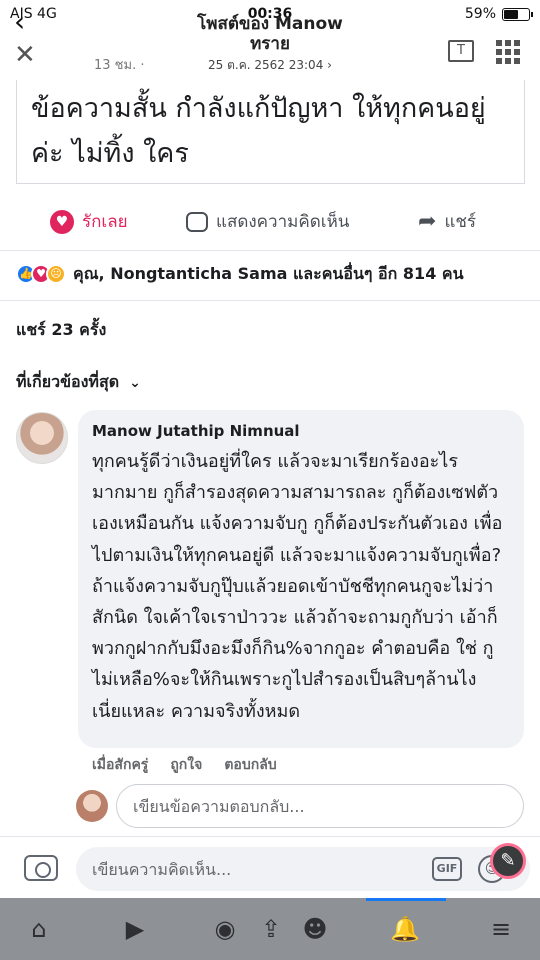 Image resolution: width=540 pixels, height=960 pixels. What do you see at coordinates (56, 274) in the screenshot?
I see `sad-reaction-icon: ☹` at bounding box center [56, 274].